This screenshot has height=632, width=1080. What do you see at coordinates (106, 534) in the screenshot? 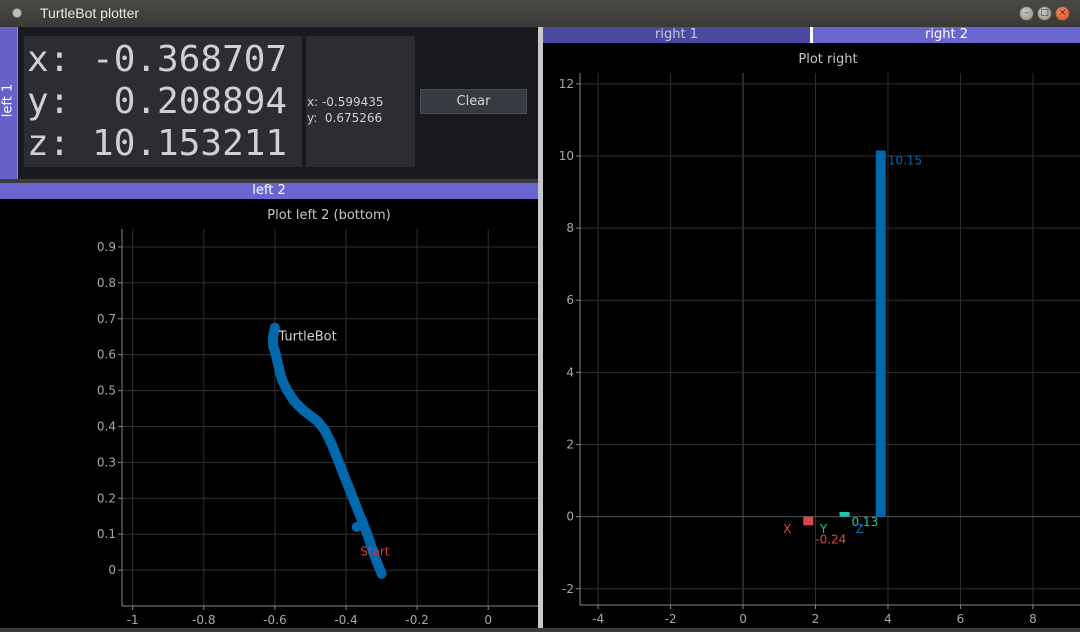
I see `y-tick-label: 0.1` at bounding box center [106, 534].